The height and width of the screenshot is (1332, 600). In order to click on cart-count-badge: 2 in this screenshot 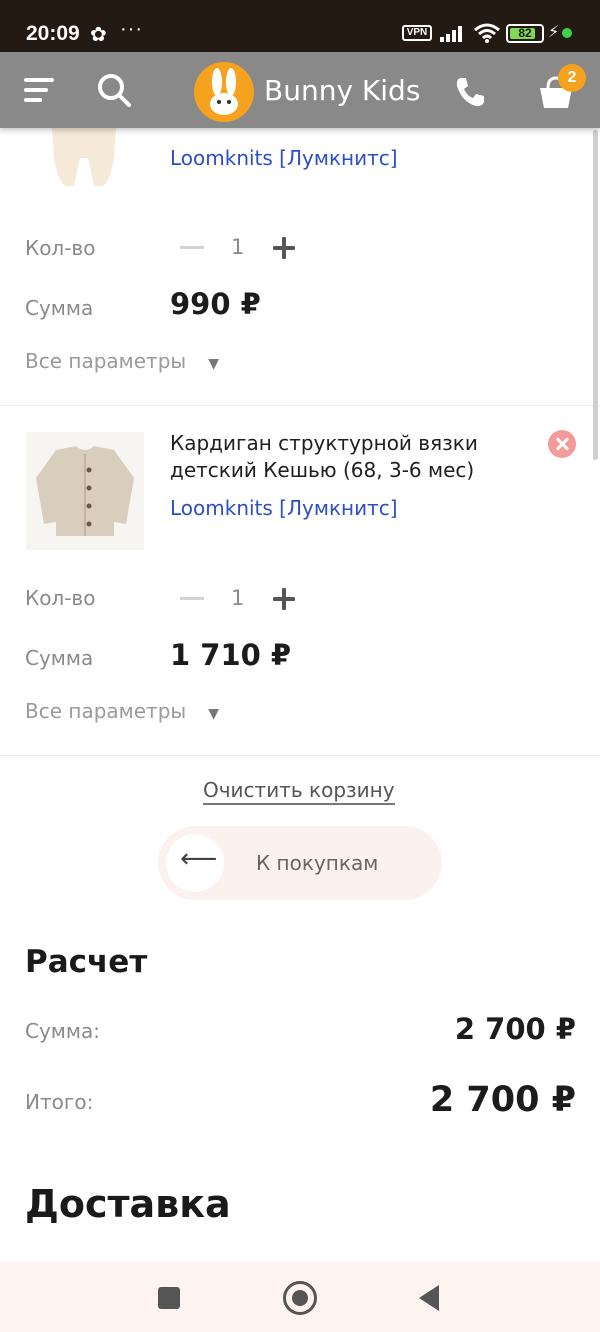, I will do `click(572, 78)`.